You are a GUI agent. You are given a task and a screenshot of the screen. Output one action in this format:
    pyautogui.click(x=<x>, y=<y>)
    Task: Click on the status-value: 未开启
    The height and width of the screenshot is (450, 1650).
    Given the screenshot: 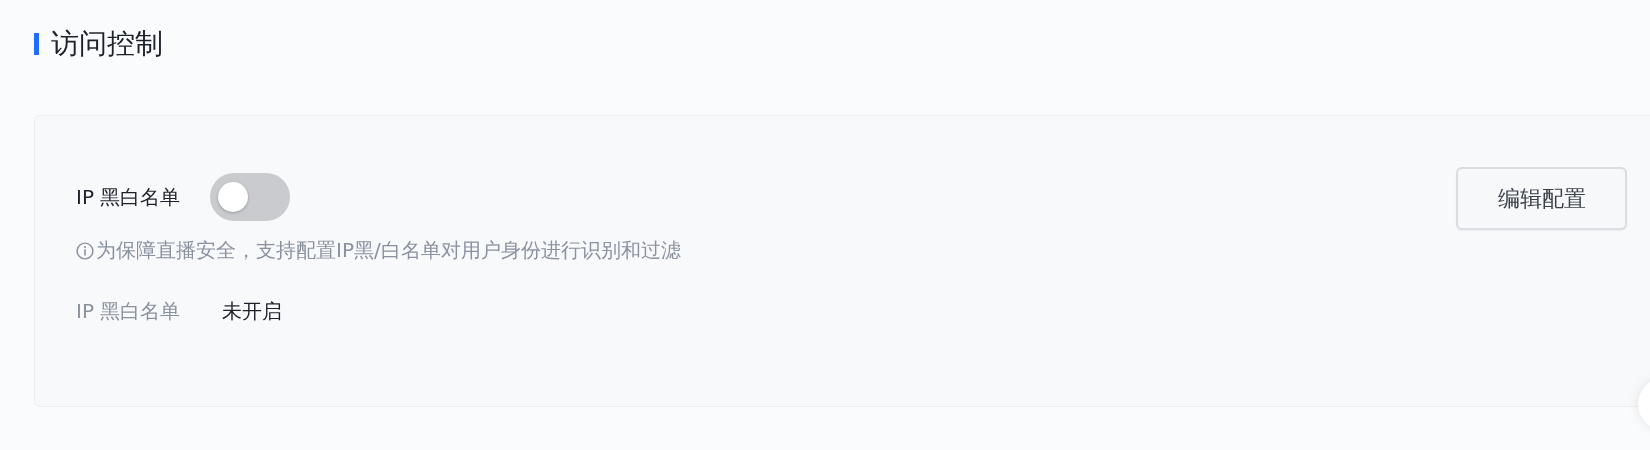 What is the action you would take?
    pyautogui.click(x=252, y=311)
    